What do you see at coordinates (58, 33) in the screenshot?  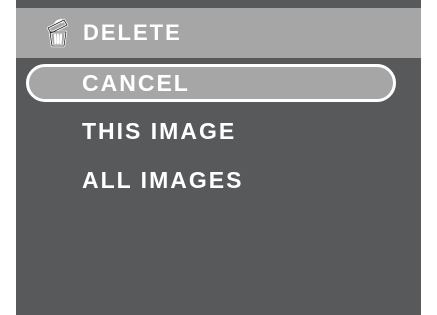 I see `trash-can-icon` at bounding box center [58, 33].